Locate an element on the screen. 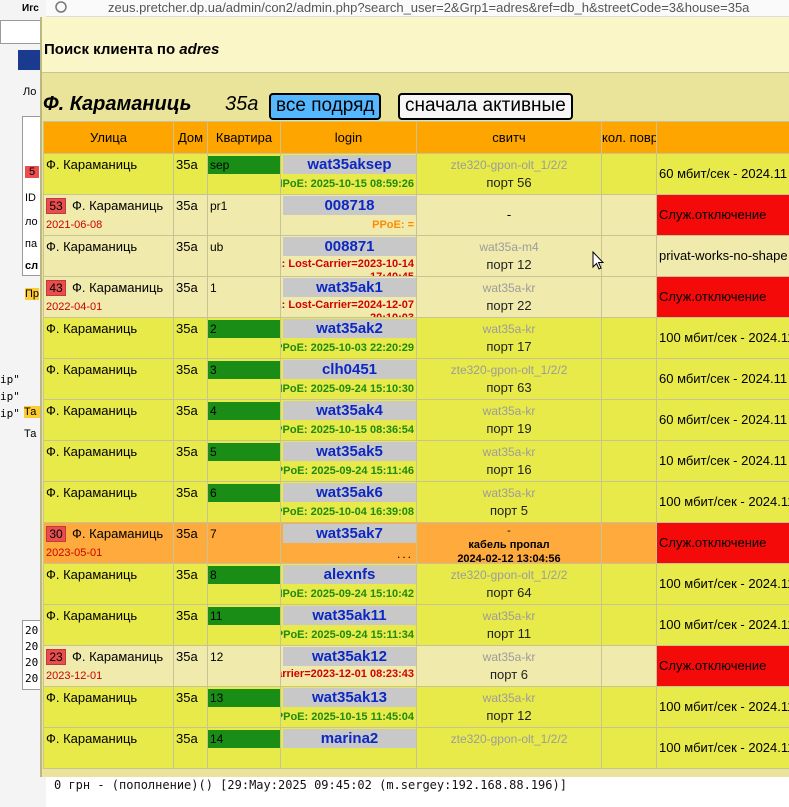  col-house: Дом is located at coordinates (190, 137).